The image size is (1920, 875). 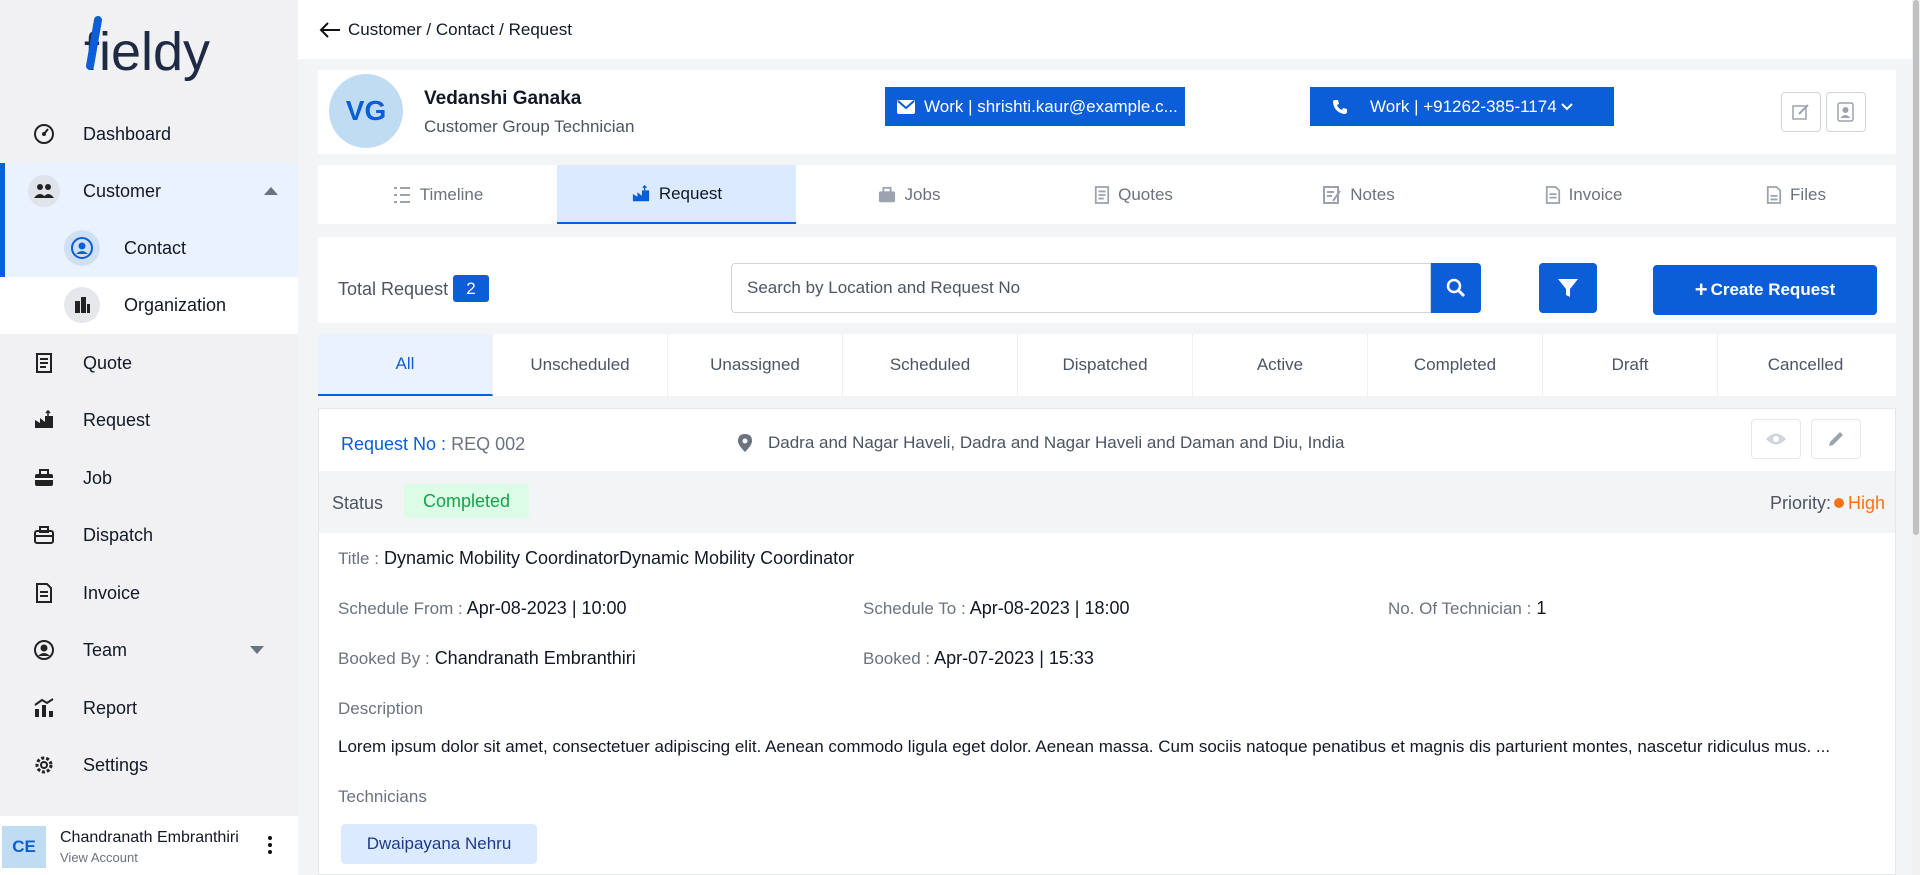 I want to click on phone-button: Work | +91262-385-1174, so click(x=1462, y=106).